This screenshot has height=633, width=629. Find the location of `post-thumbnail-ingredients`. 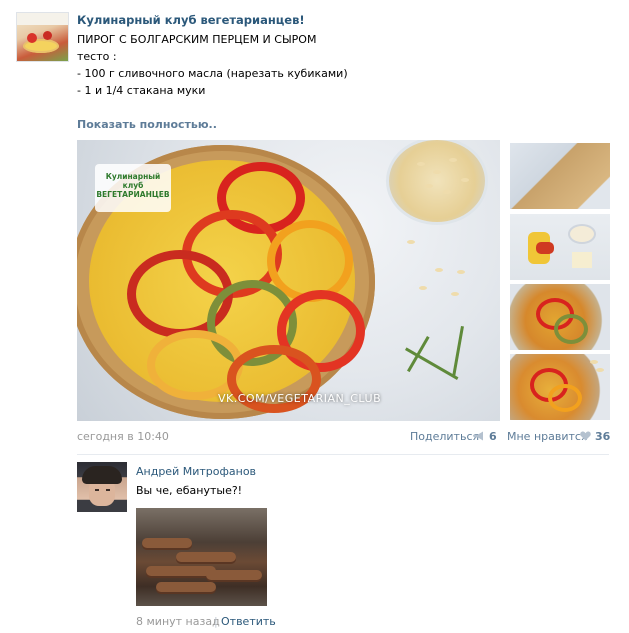

post-thumbnail-ingredients is located at coordinates (560, 247).